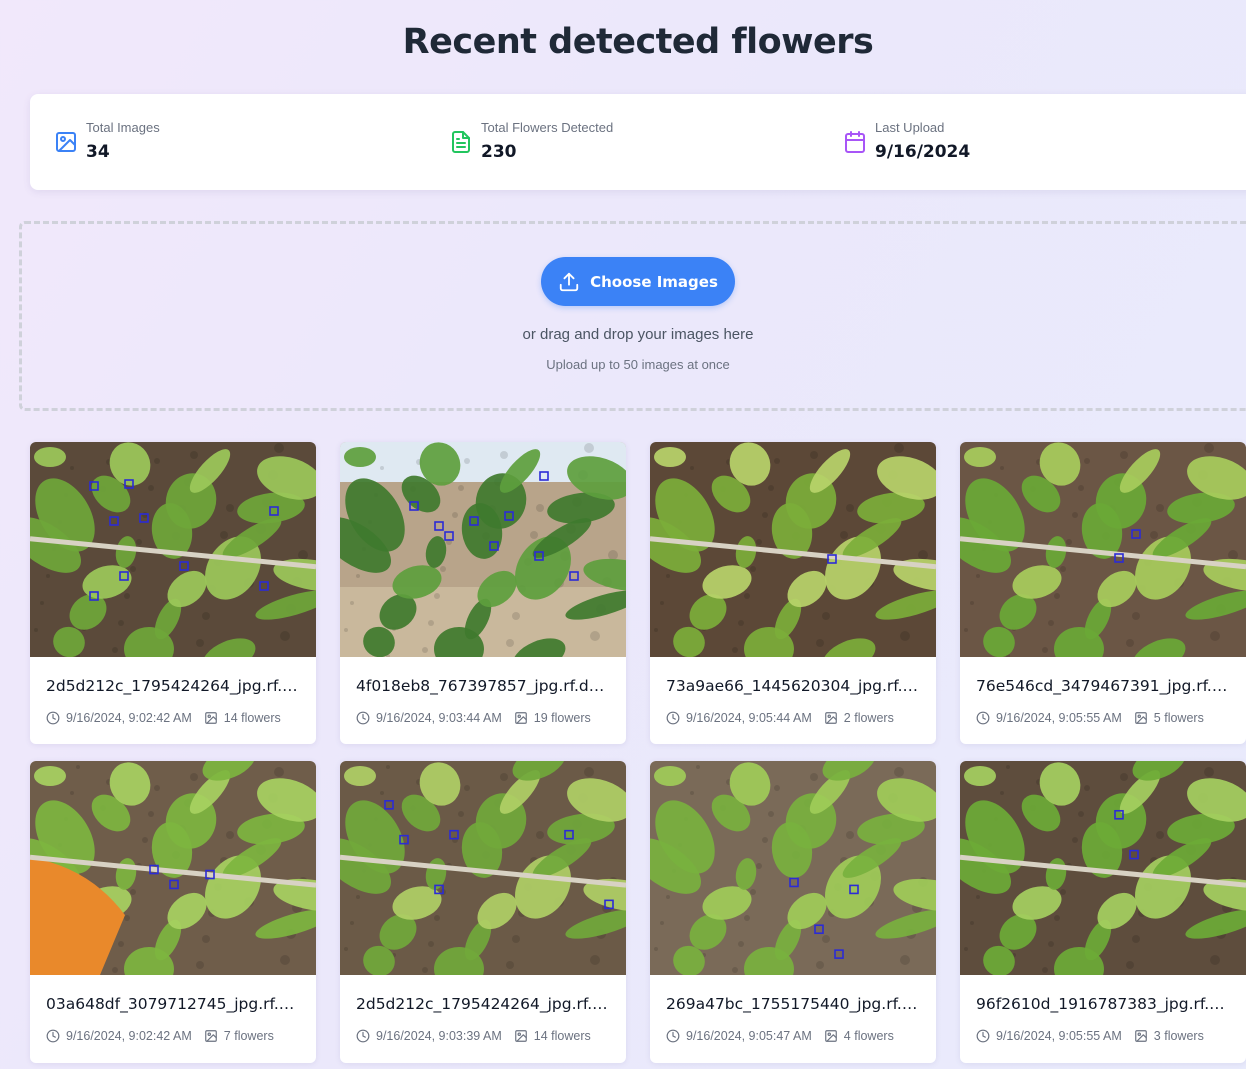 This screenshot has width=1246, height=1069. Describe the element at coordinates (439, 718) in the screenshot. I see `upload-timestamp: 9/16/2024, 9:03:44 AM` at that location.